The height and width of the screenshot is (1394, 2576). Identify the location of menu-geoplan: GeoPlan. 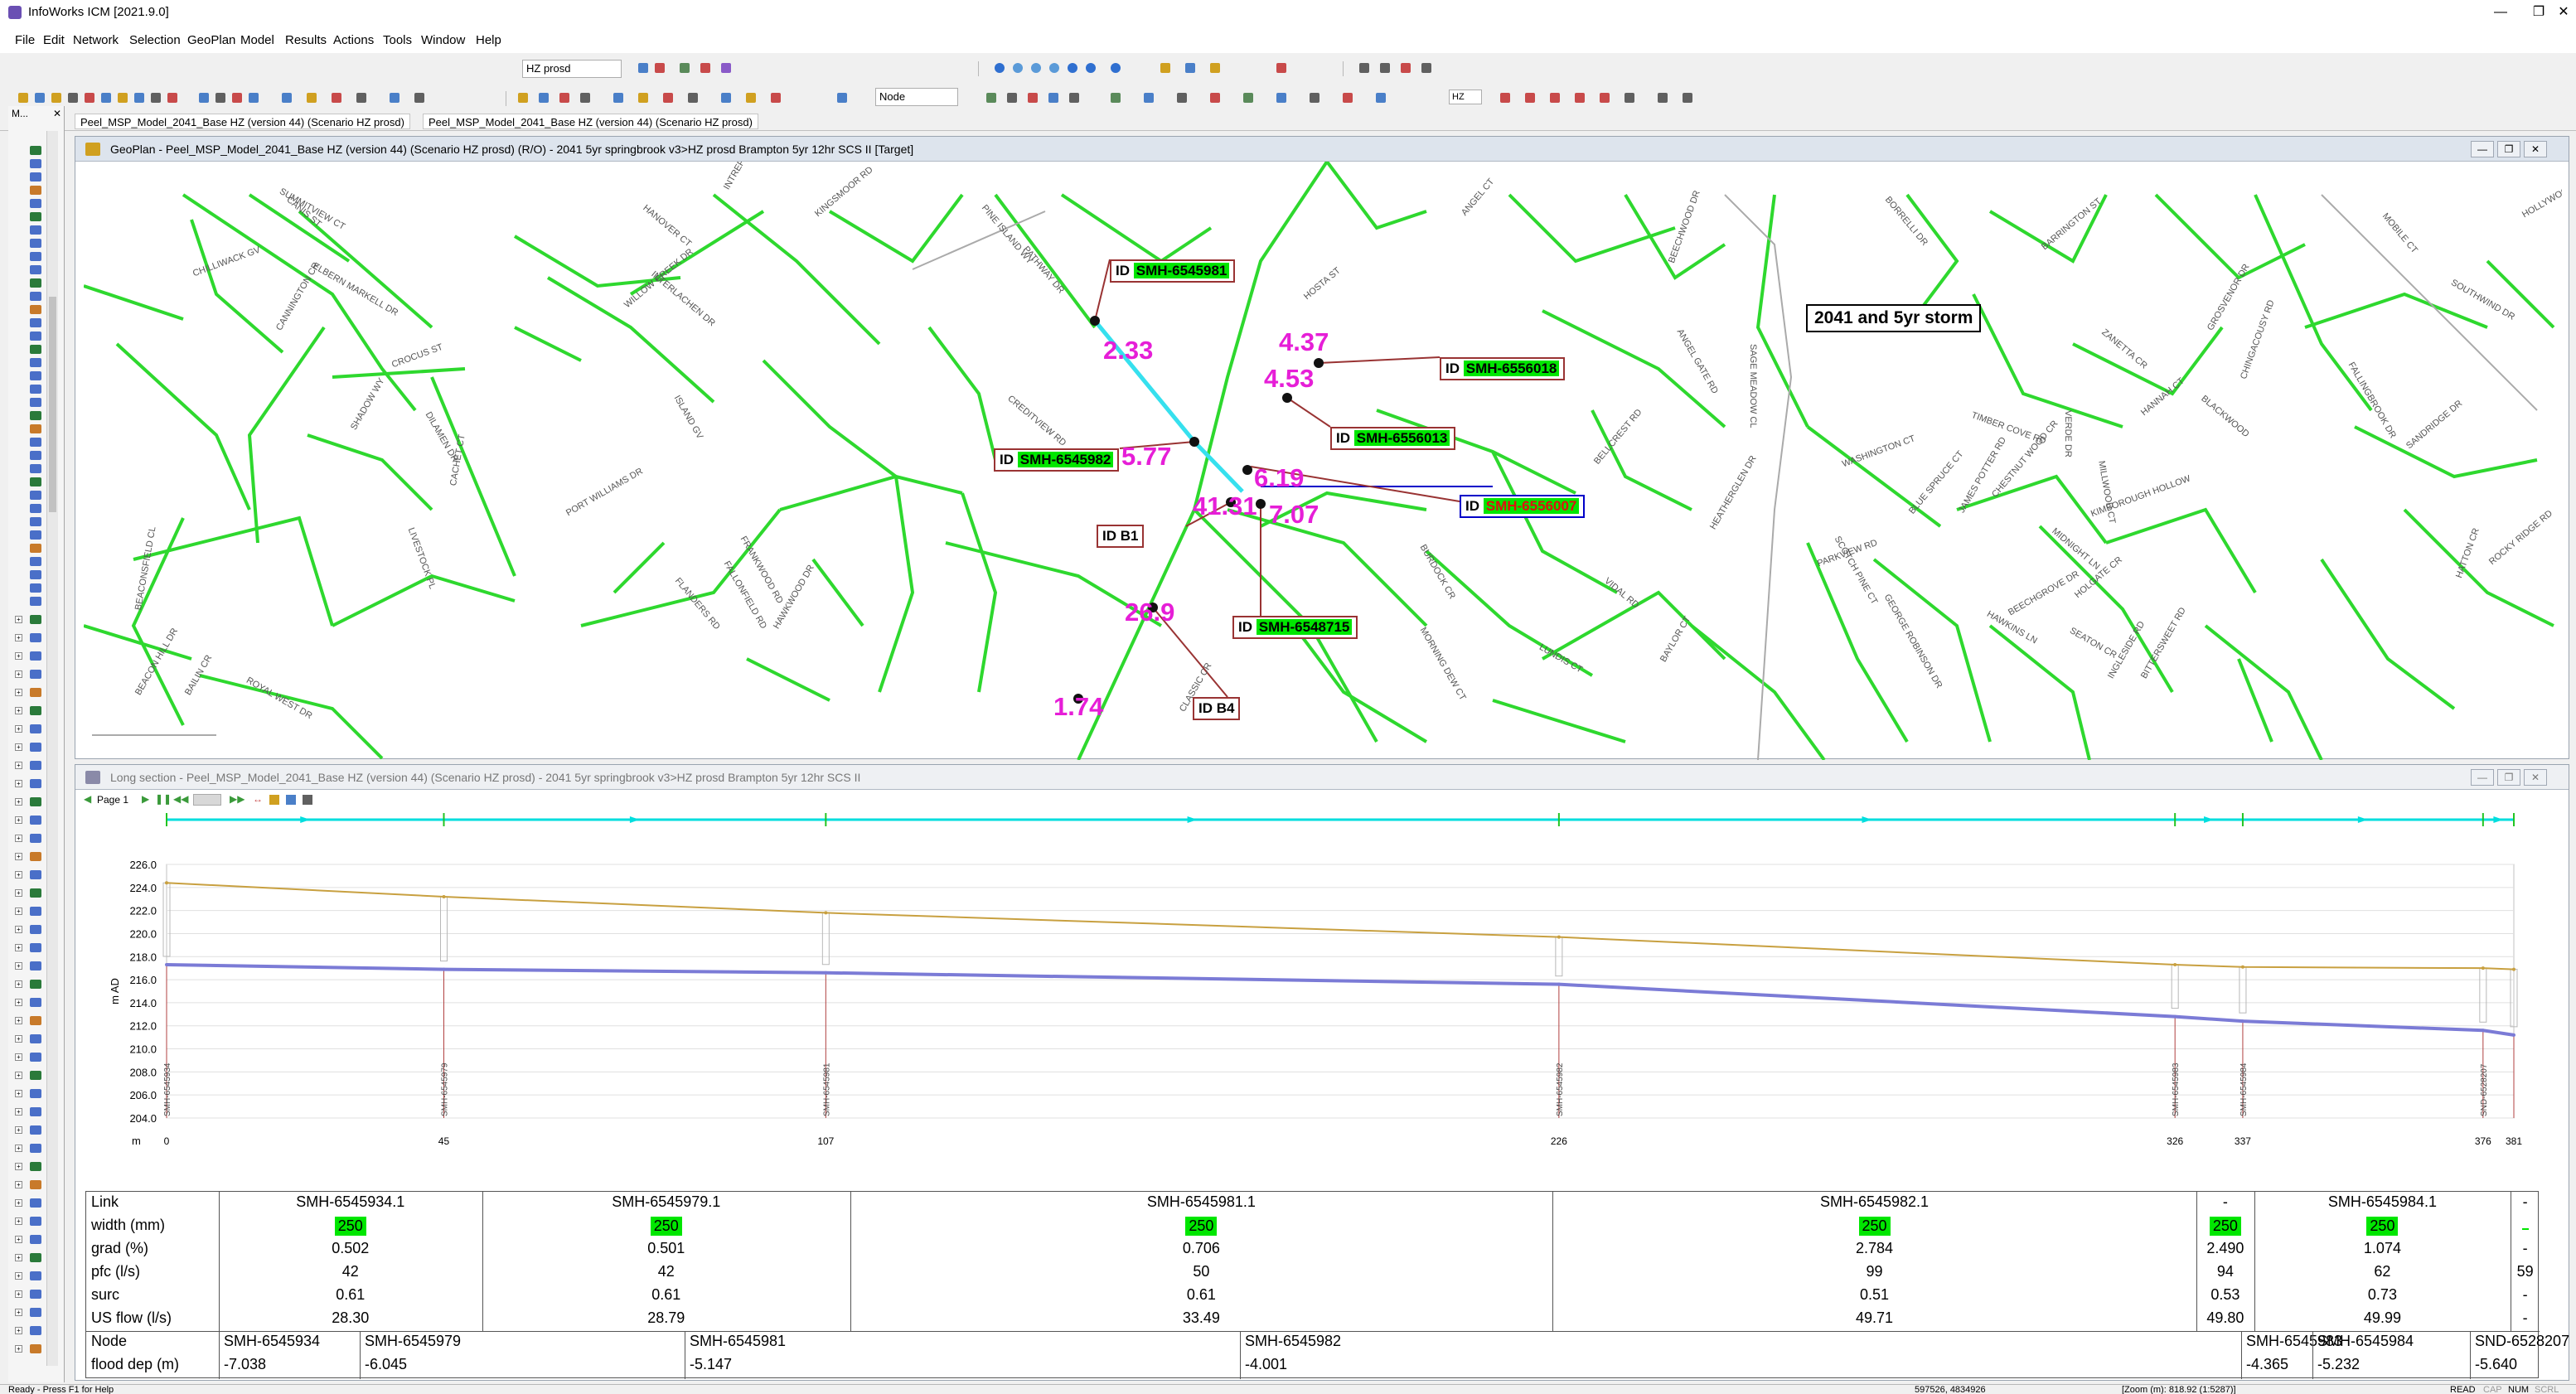
(211, 40).